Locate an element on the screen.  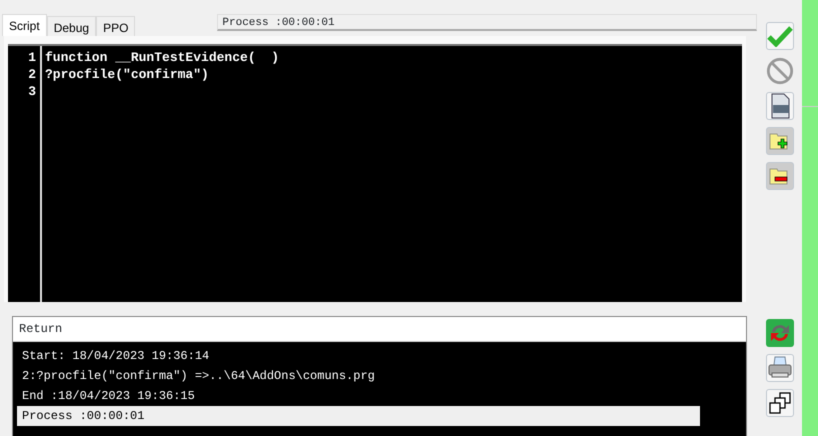
output-line: 2:?procfile("confirma") =>..\64\AddOns\comuns.prg is located at coordinates (358, 376).